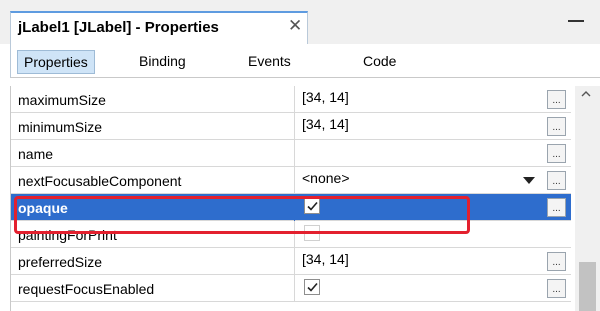 This screenshot has height=311, width=600. Describe the element at coordinates (305, 61) in the screenshot. I see `property-tabs: Properties Binding Events Code` at that location.